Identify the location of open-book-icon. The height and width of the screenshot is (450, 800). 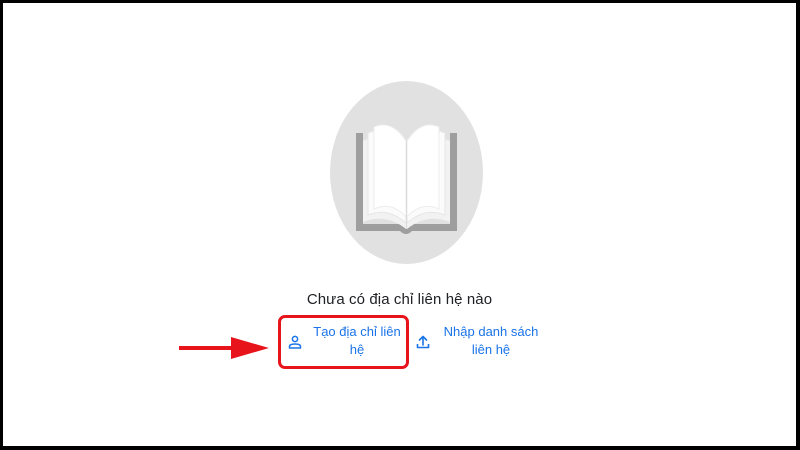
(406, 179).